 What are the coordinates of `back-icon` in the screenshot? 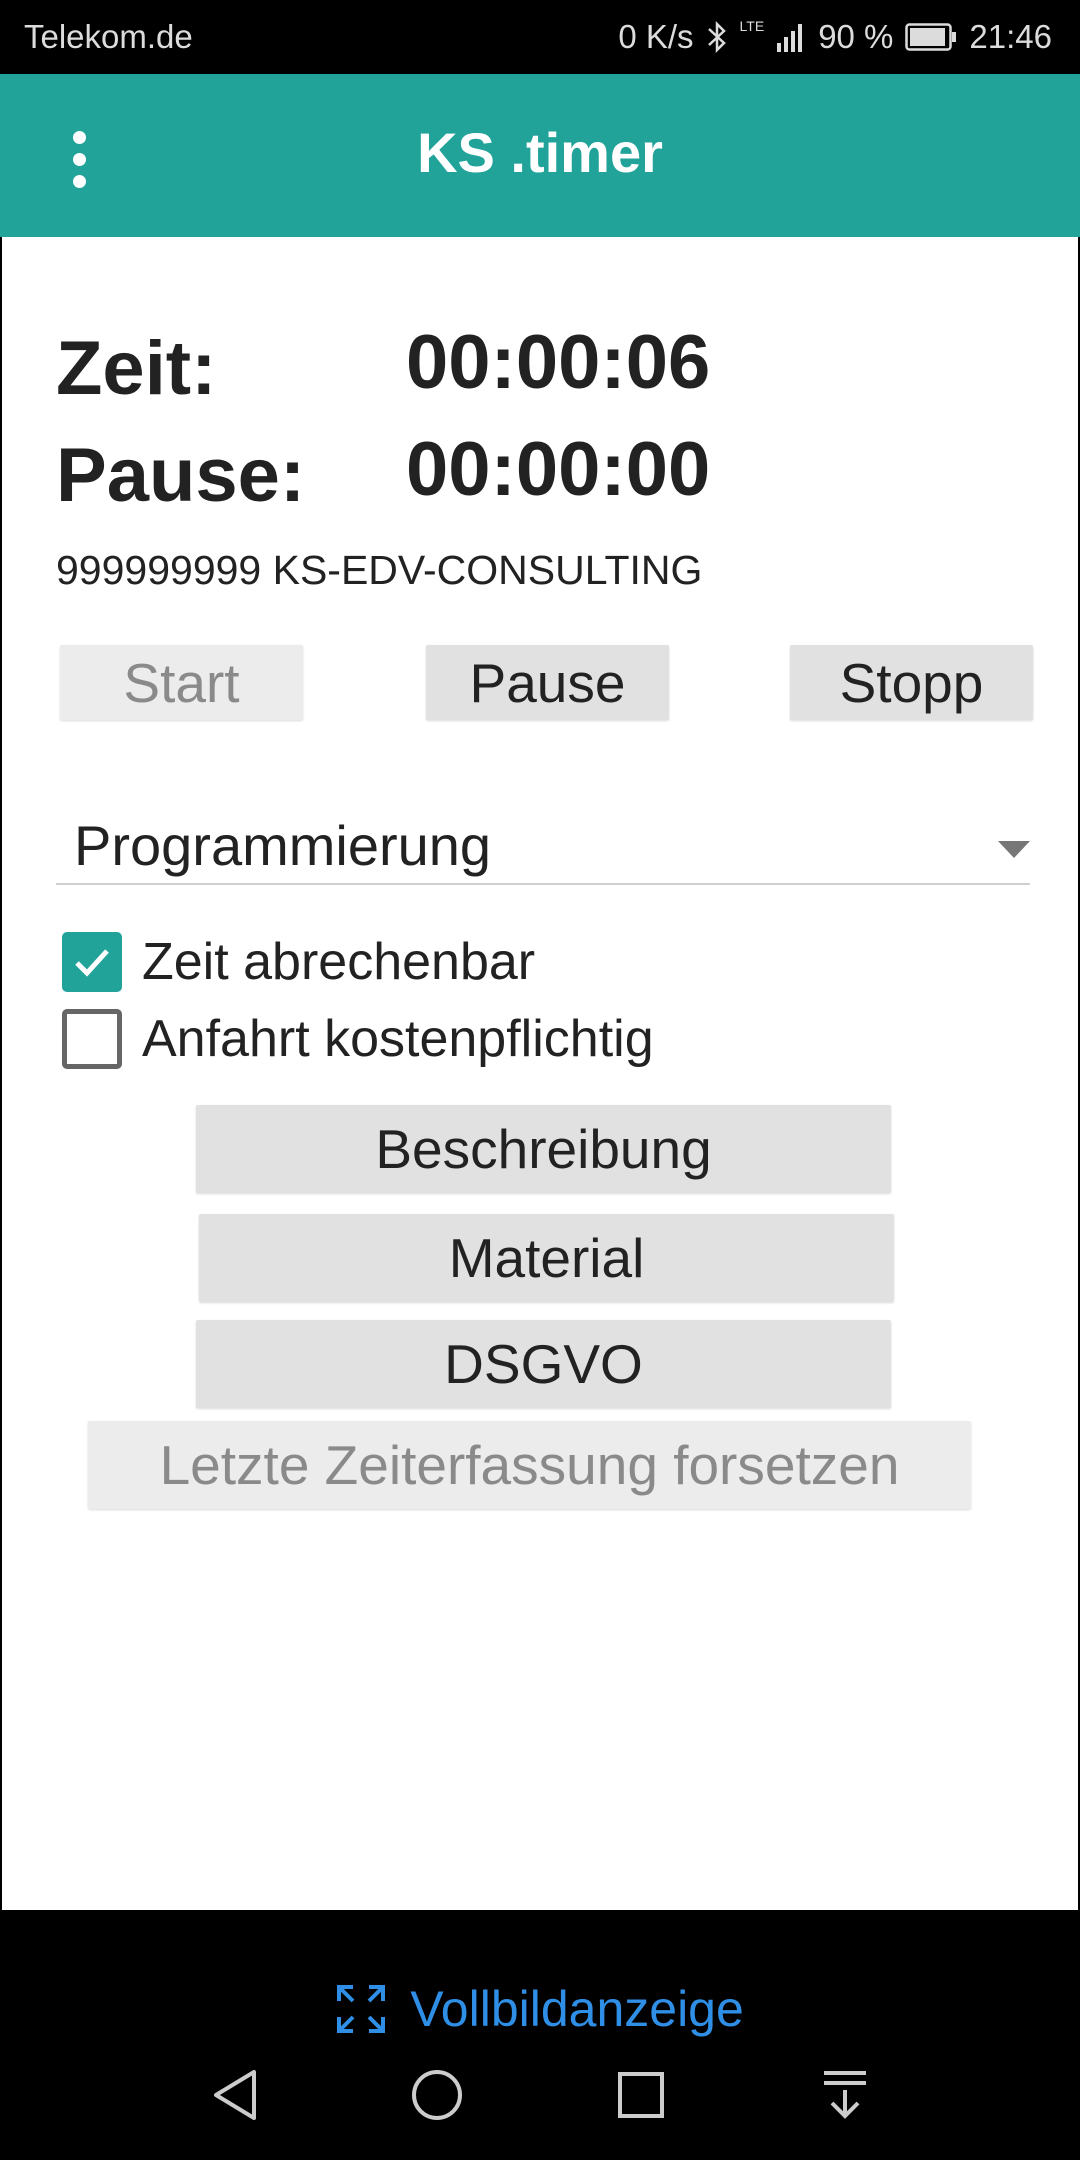 It's located at (235, 2095).